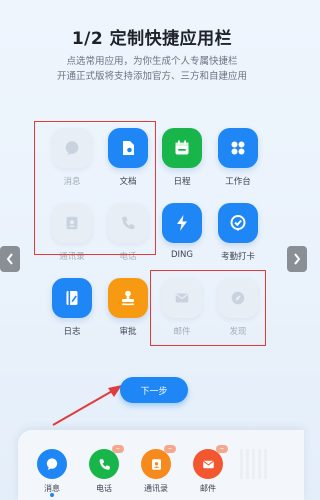 The image size is (320, 500). What do you see at coordinates (238, 148) in the screenshot?
I see `grid-icon` at bounding box center [238, 148].